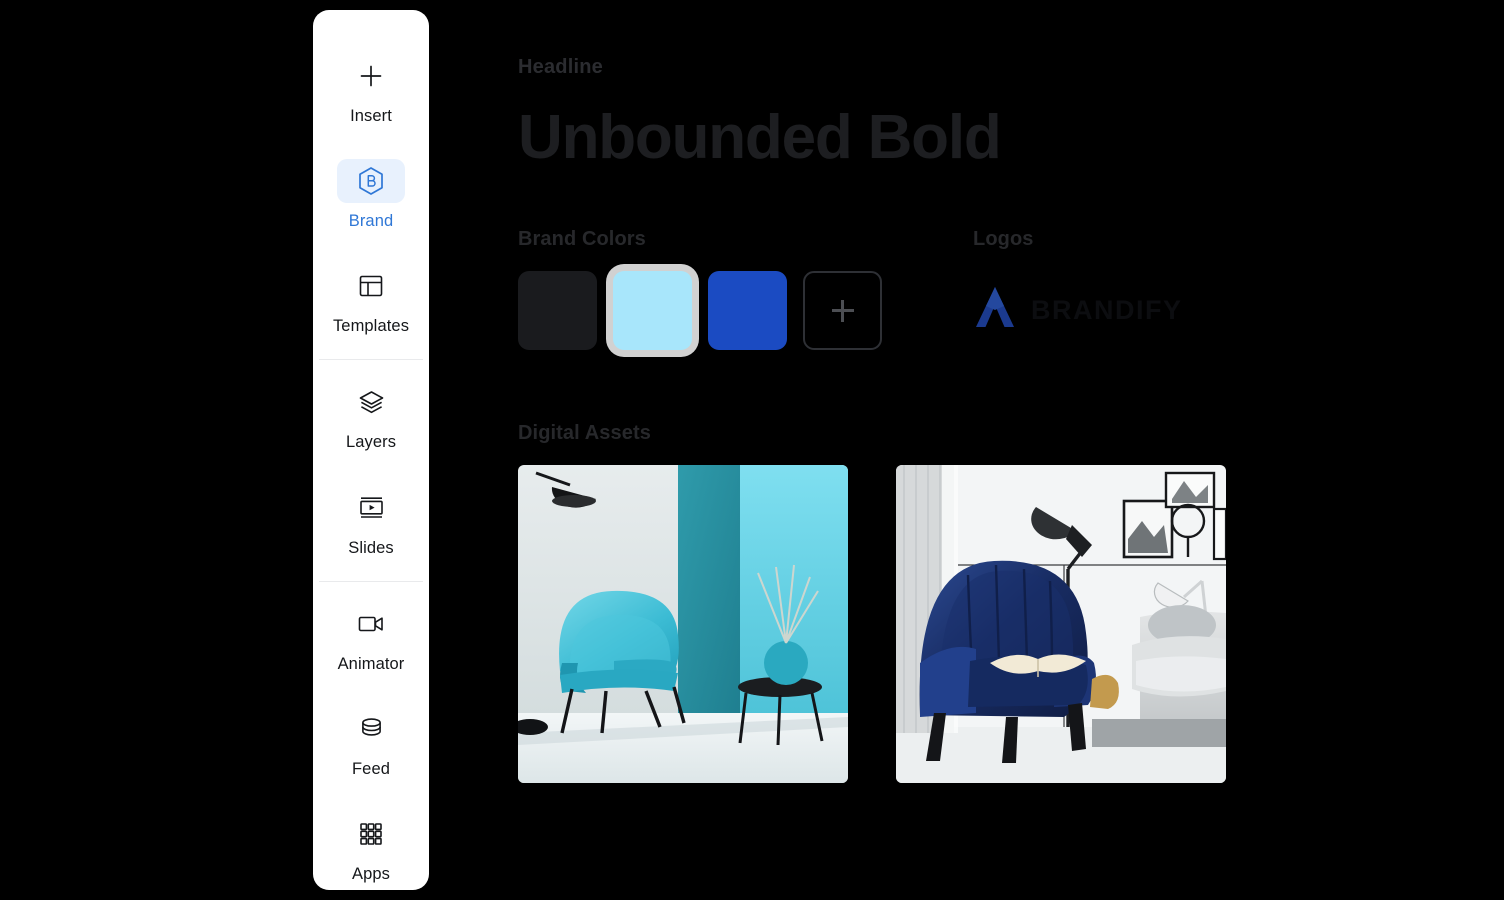 Image resolution: width=1504 pixels, height=900 pixels. I want to click on sidebar-item-label: Layers, so click(371, 442).